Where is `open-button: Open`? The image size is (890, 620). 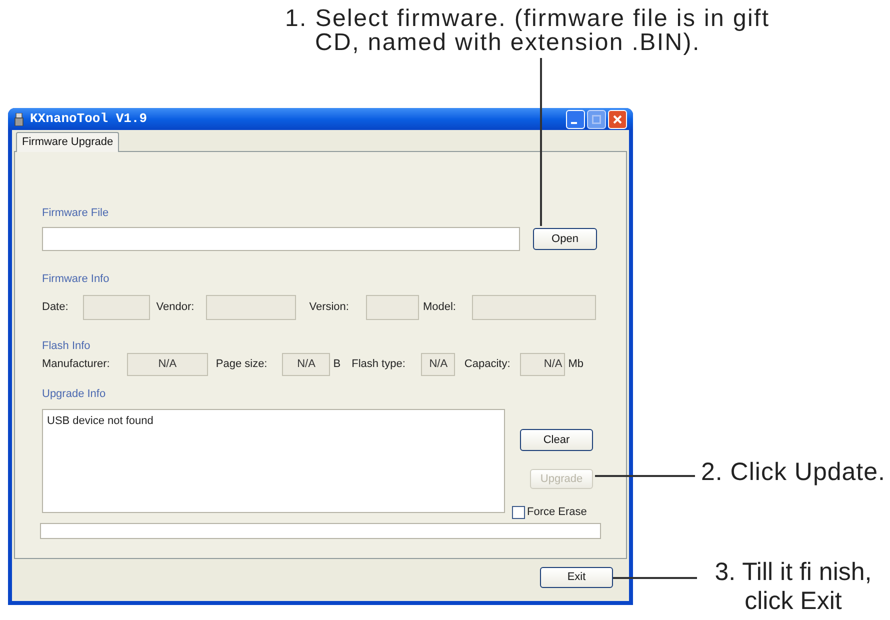
open-button: Open is located at coordinates (565, 239).